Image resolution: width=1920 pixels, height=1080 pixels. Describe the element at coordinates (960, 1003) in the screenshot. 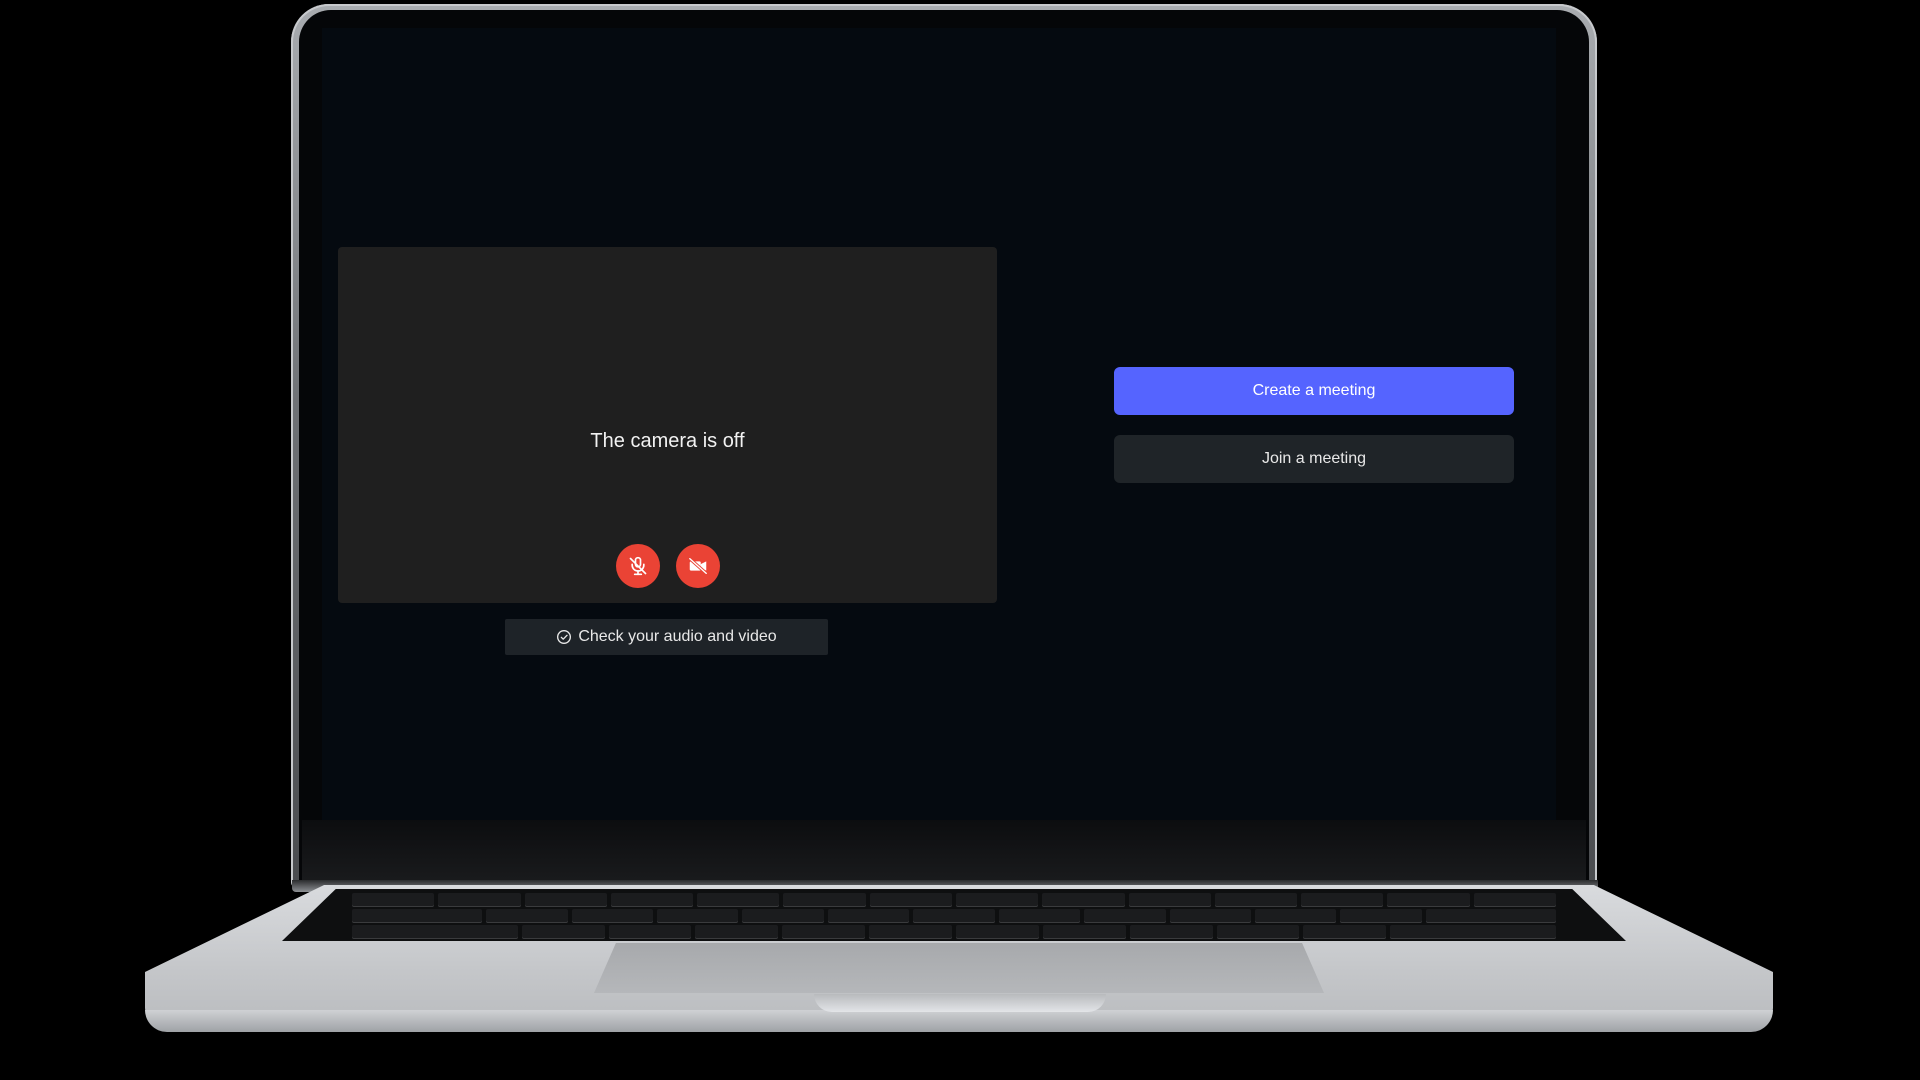

I see `laptop-opening-notch` at that location.